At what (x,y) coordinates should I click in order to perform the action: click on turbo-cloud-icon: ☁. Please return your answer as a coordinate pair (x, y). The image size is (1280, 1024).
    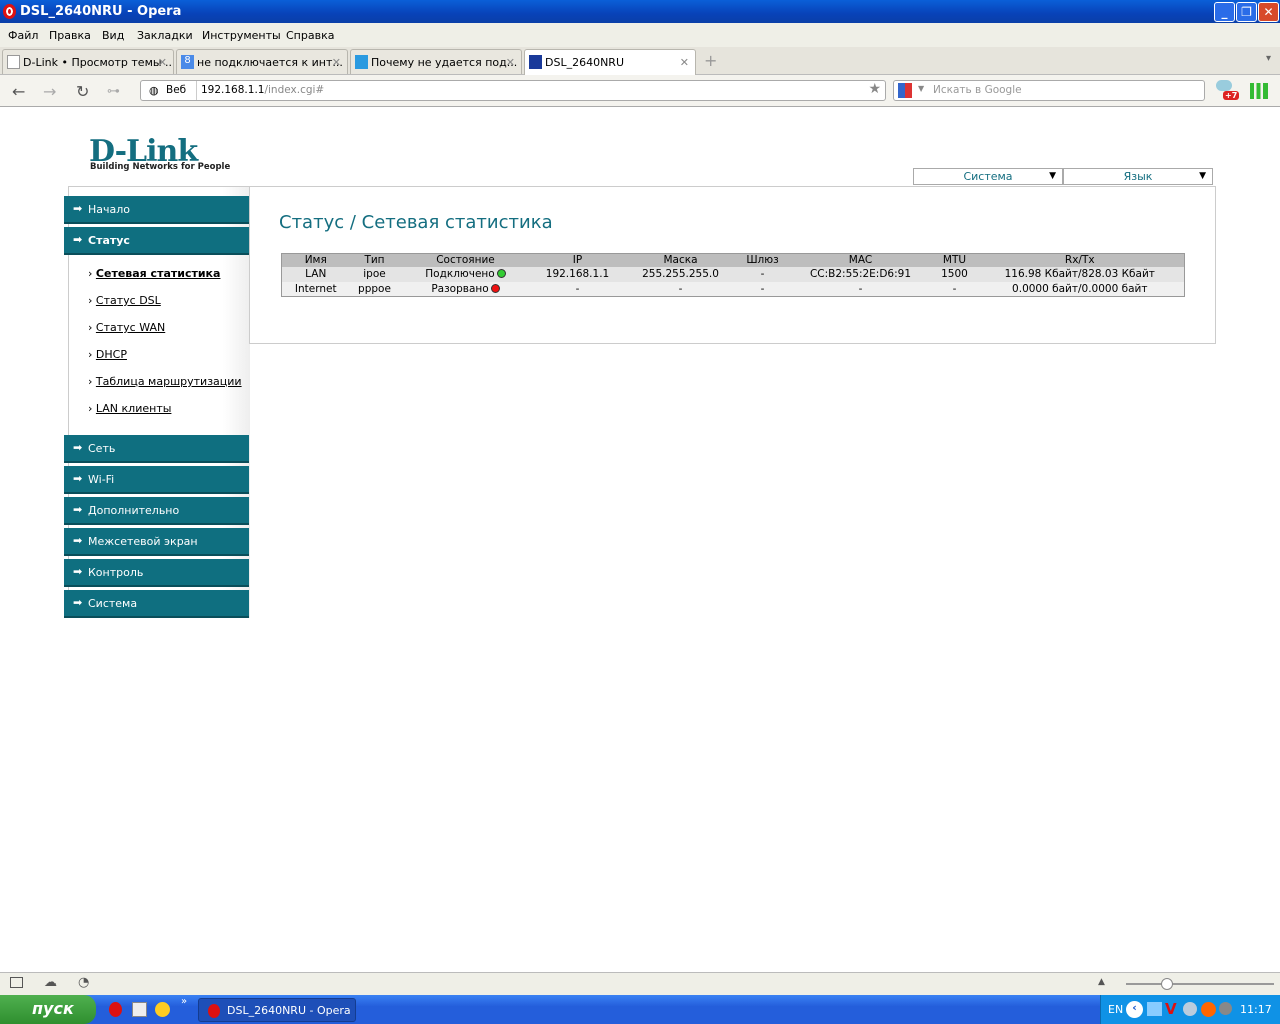
    Looking at the image, I should click on (50, 982).